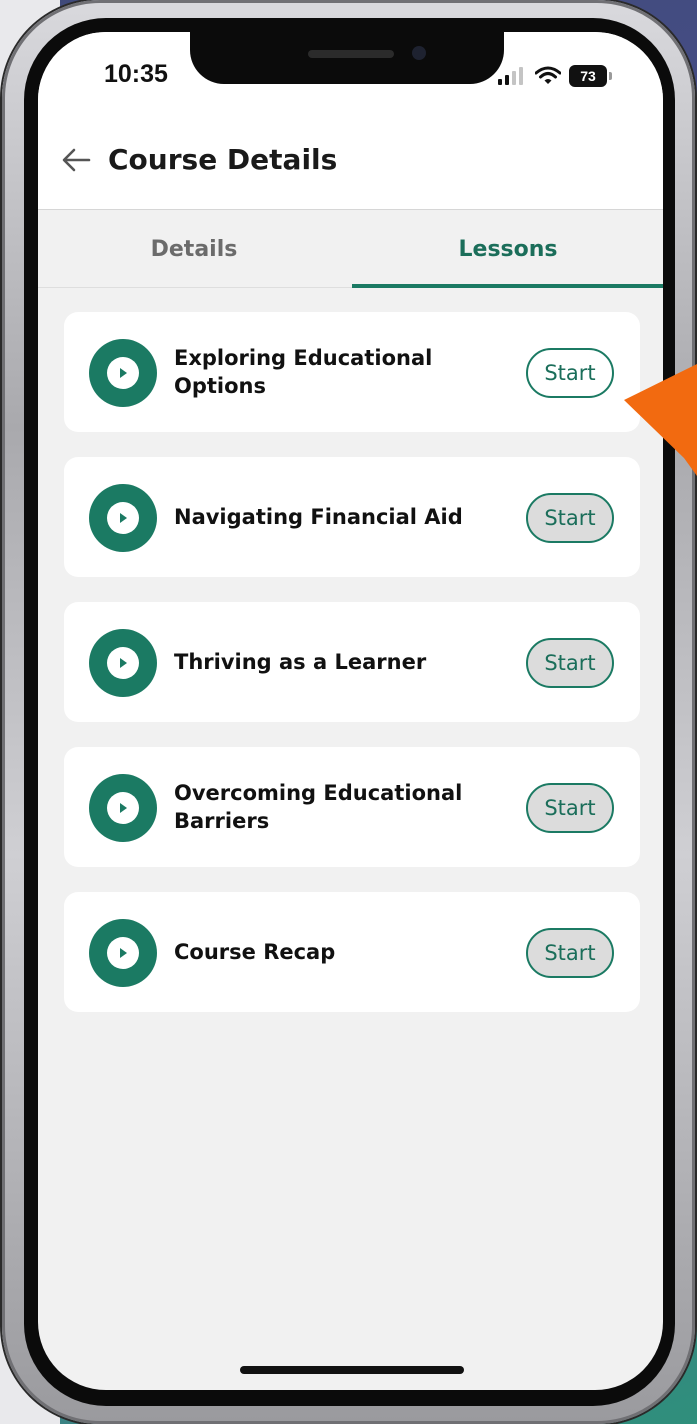 The image size is (697, 1424). I want to click on lesson-title: Thriving as a Learner, so click(300, 662).